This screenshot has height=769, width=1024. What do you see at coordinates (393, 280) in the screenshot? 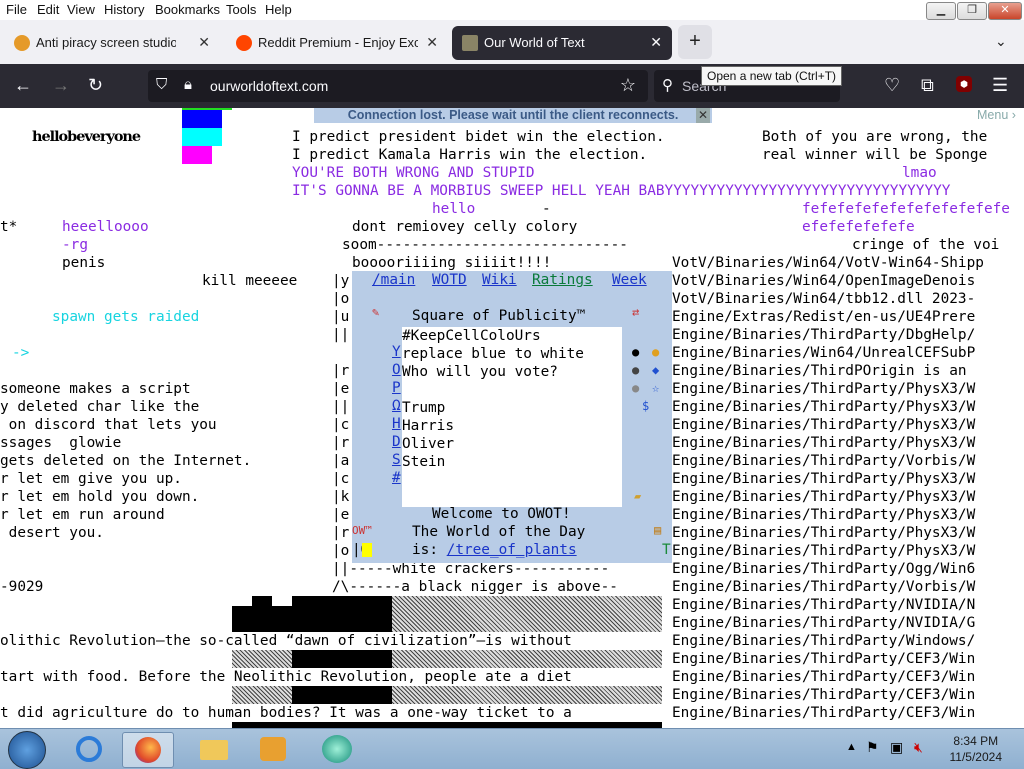
I see `link-main: /main` at bounding box center [393, 280].